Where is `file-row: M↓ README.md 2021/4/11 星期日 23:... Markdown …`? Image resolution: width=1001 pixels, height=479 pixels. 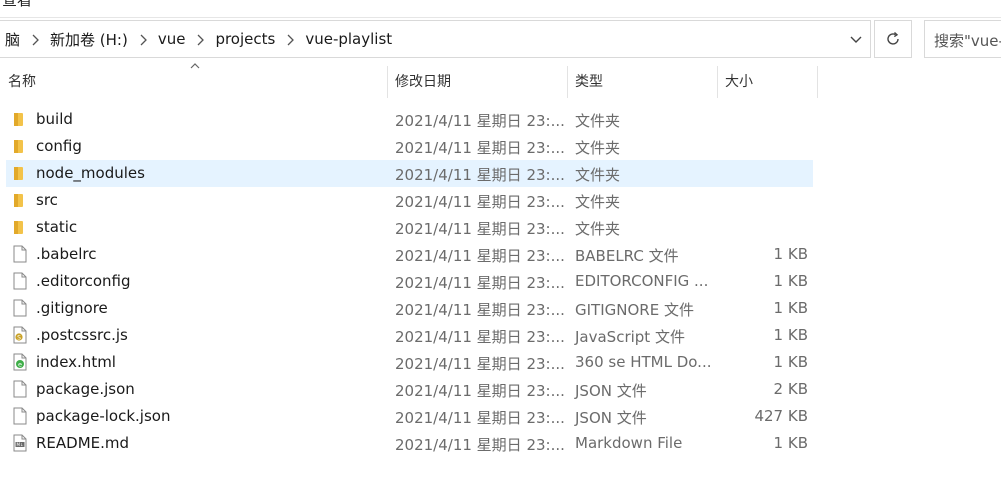 file-row: M↓ README.md 2021/4/11 星期日 23:... Markdown … is located at coordinates (409, 443).